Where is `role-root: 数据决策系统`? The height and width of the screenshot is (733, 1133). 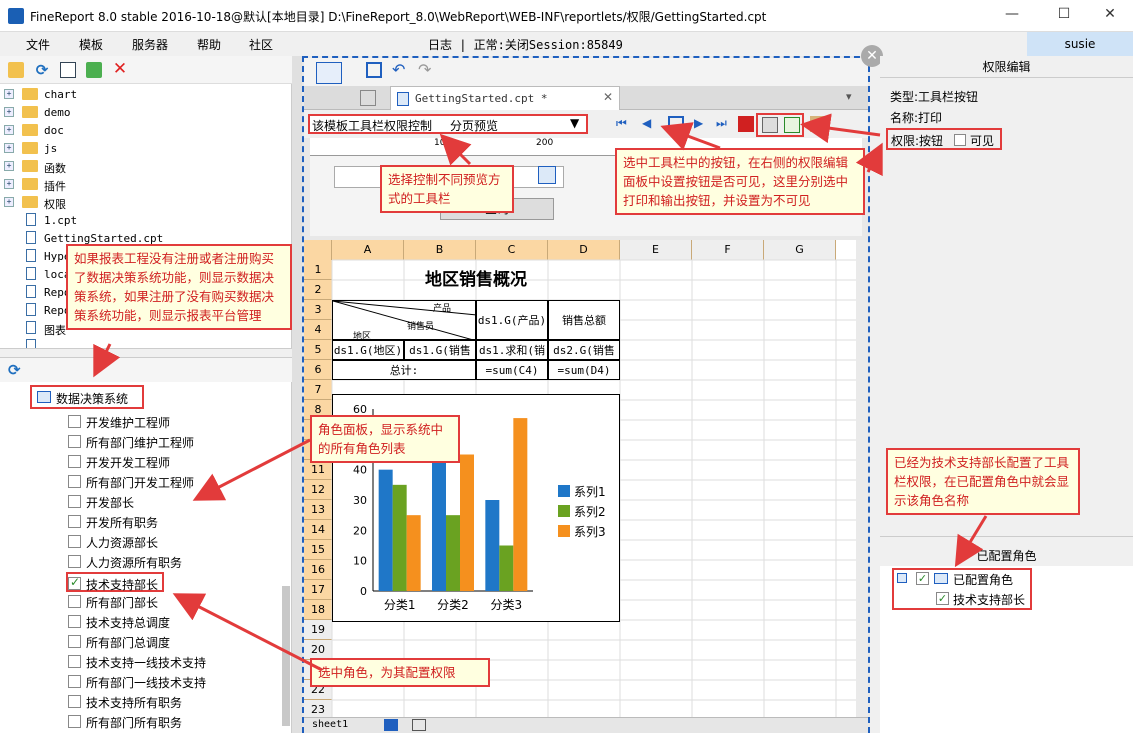 role-root: 数据决策系统 is located at coordinates (87, 397).